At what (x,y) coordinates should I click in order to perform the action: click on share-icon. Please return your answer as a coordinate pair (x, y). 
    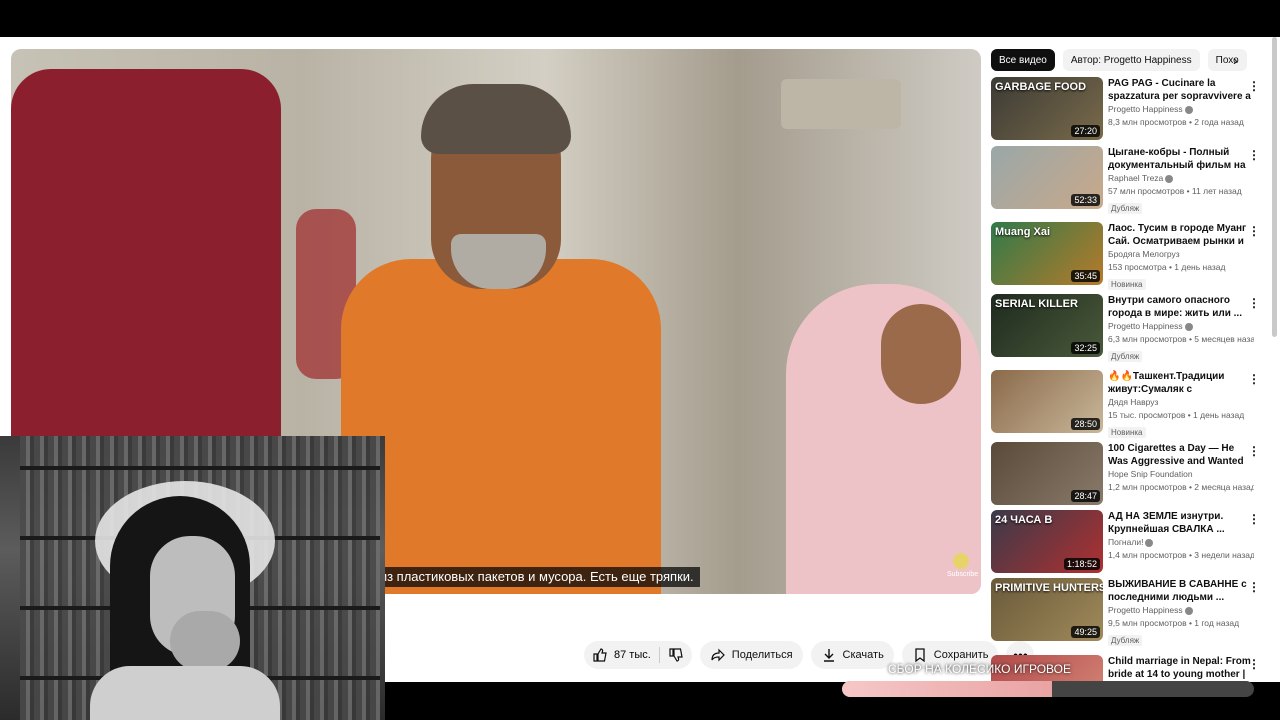
    Looking at the image, I should click on (718, 655).